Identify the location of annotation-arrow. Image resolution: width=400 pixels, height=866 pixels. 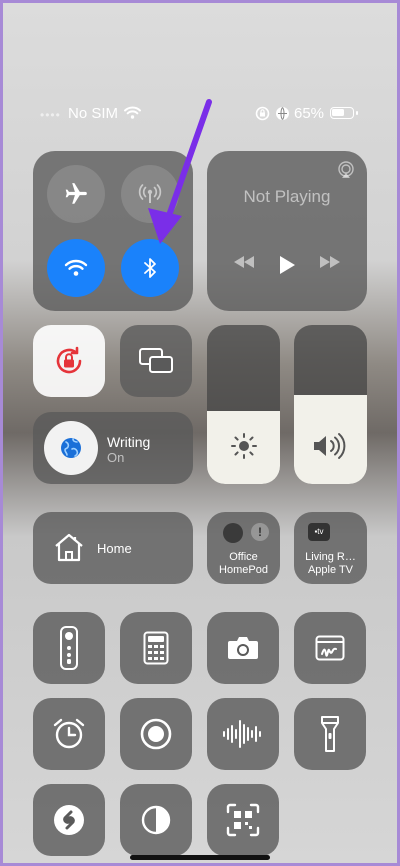
(180, 171).